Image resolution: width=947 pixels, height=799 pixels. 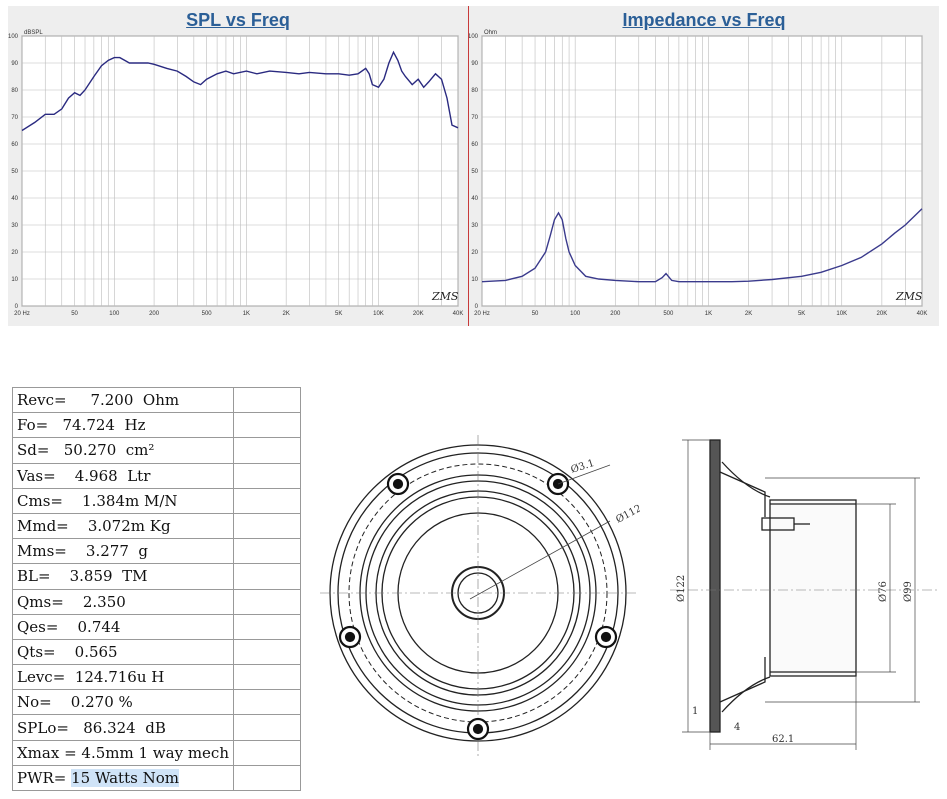 What do you see at coordinates (882, 314) in the screenshot?
I see `imp-x-tick-label: 20K` at bounding box center [882, 314].